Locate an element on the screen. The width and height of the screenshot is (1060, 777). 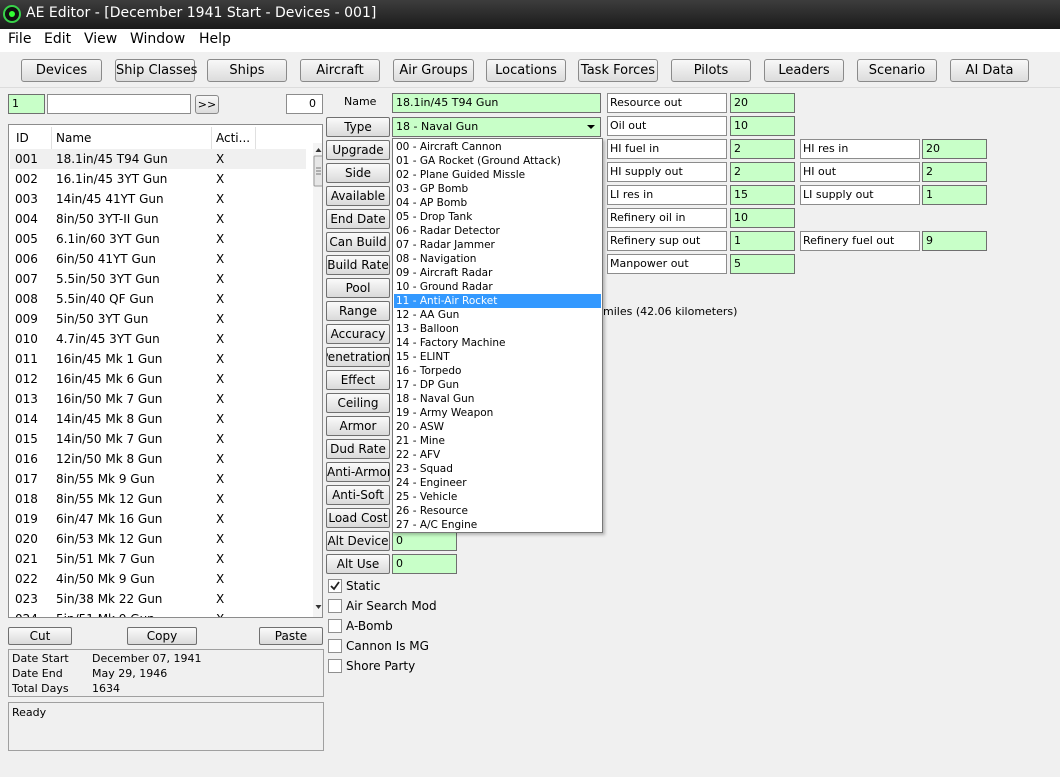
table-row: 002 16.1in/45 3YT Gun X is located at coordinates (158, 179).